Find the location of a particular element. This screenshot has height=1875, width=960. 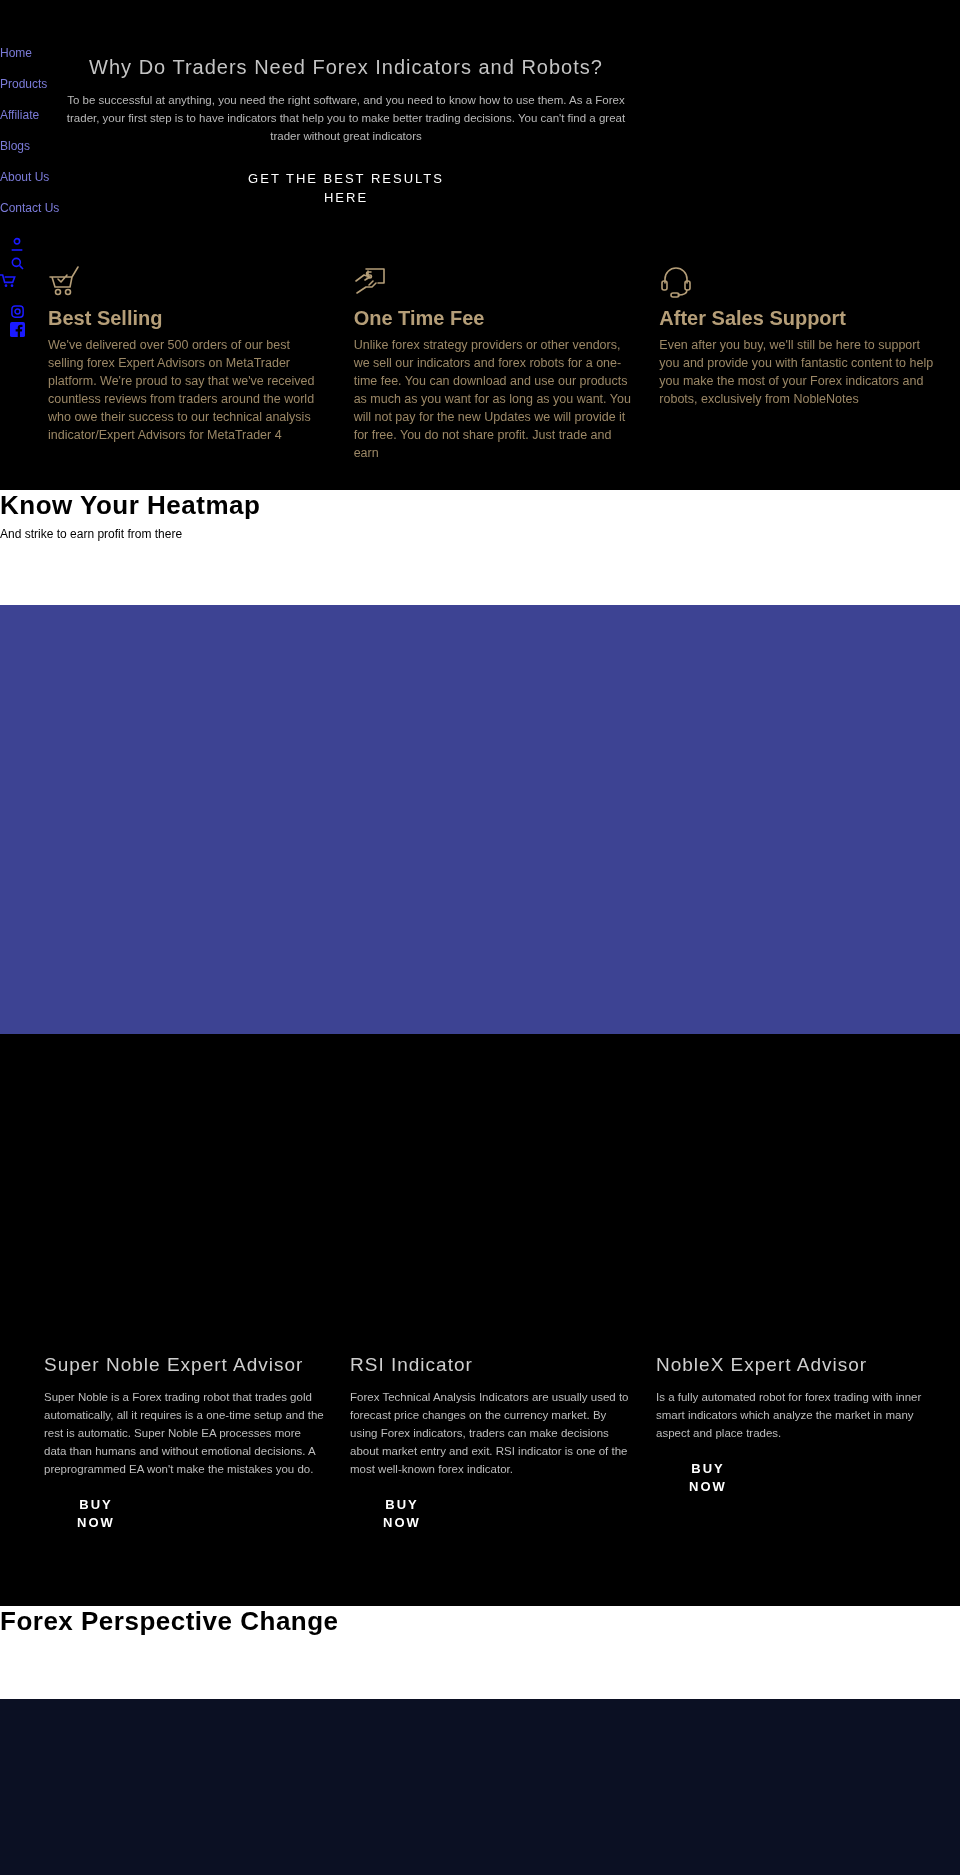

feature-text: We've delivered over 500 orders of our best selling forex Expert Advisors on MetaTrader platform. We're proud to say that we've received countless reviews from traders around the world who owe their success to our technical analysis indicator/Expert Advisors for MetaTrader 4 is located at coordinates (182, 390).